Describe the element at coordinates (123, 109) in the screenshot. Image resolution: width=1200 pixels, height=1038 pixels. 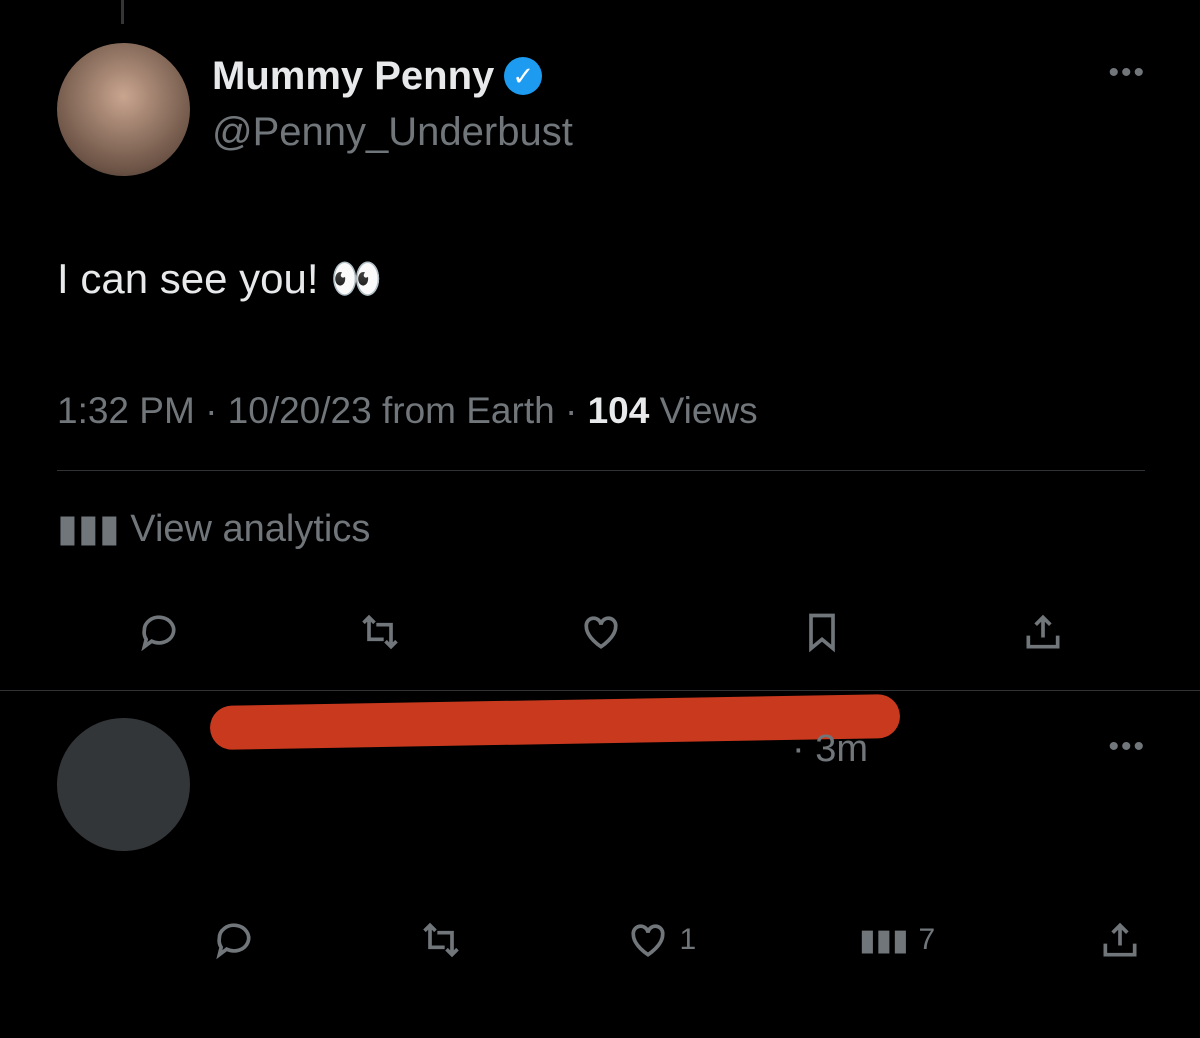
I see `avatar` at that location.